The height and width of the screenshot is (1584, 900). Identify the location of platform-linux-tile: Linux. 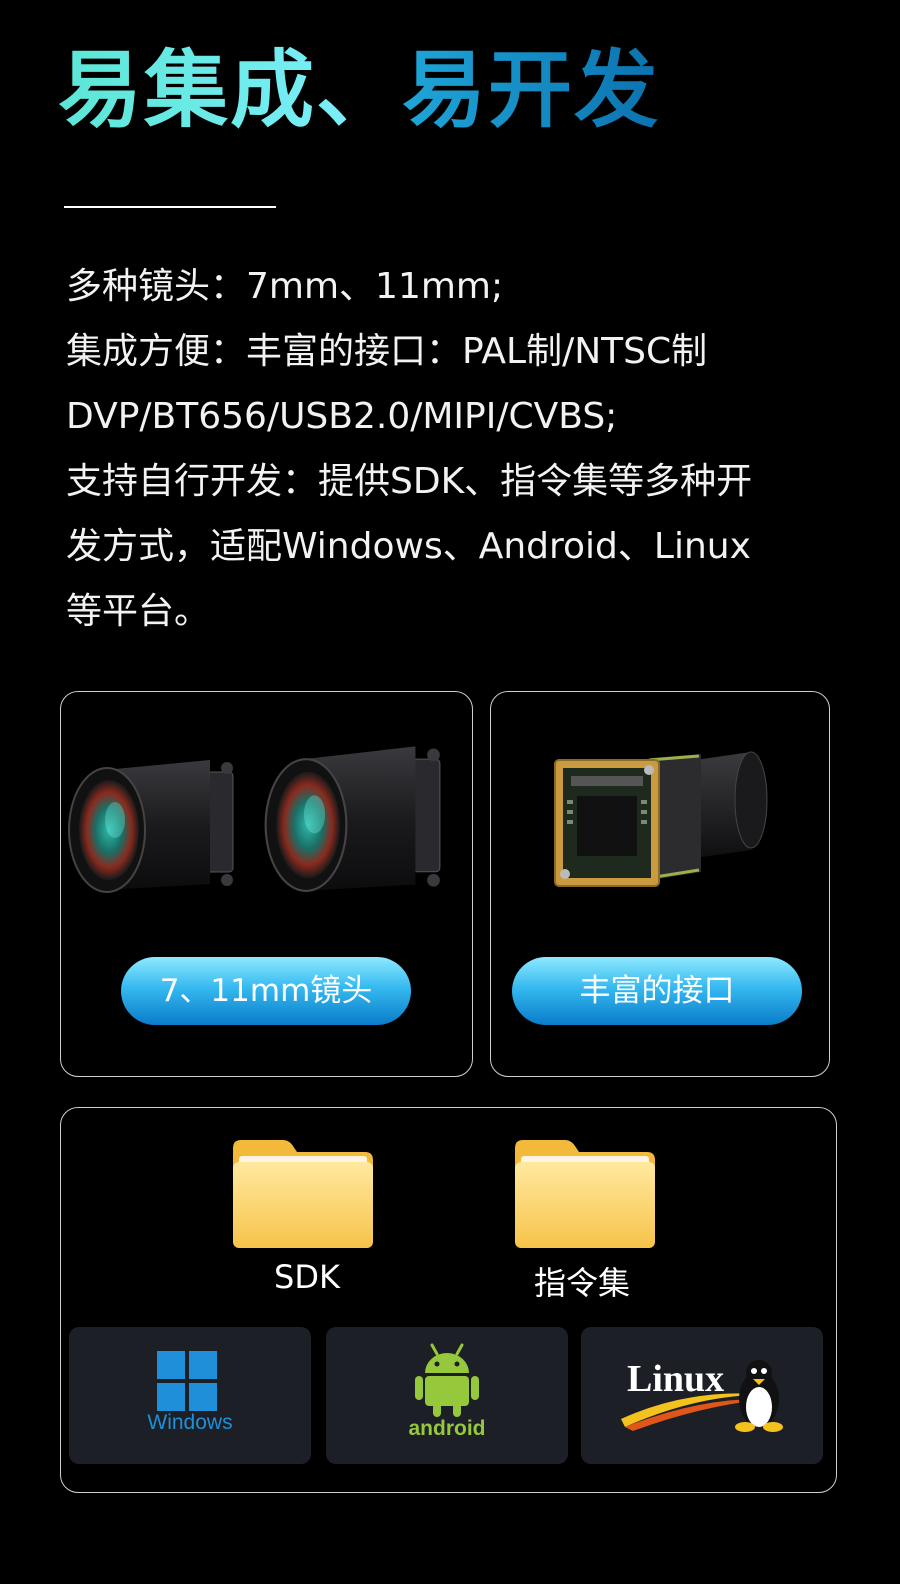
(702, 1395).